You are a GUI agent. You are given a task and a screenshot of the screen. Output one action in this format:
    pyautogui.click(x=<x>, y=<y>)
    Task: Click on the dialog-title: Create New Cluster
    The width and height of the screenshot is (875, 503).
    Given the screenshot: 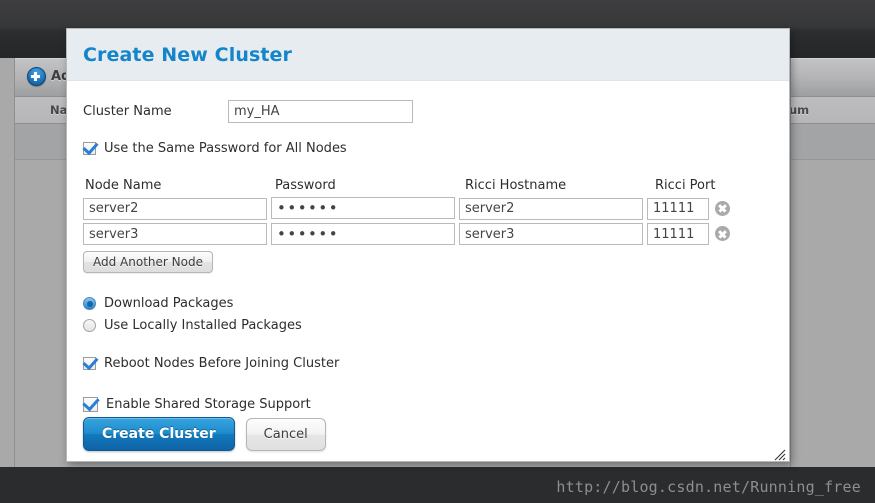 What is the action you would take?
    pyautogui.click(x=187, y=54)
    